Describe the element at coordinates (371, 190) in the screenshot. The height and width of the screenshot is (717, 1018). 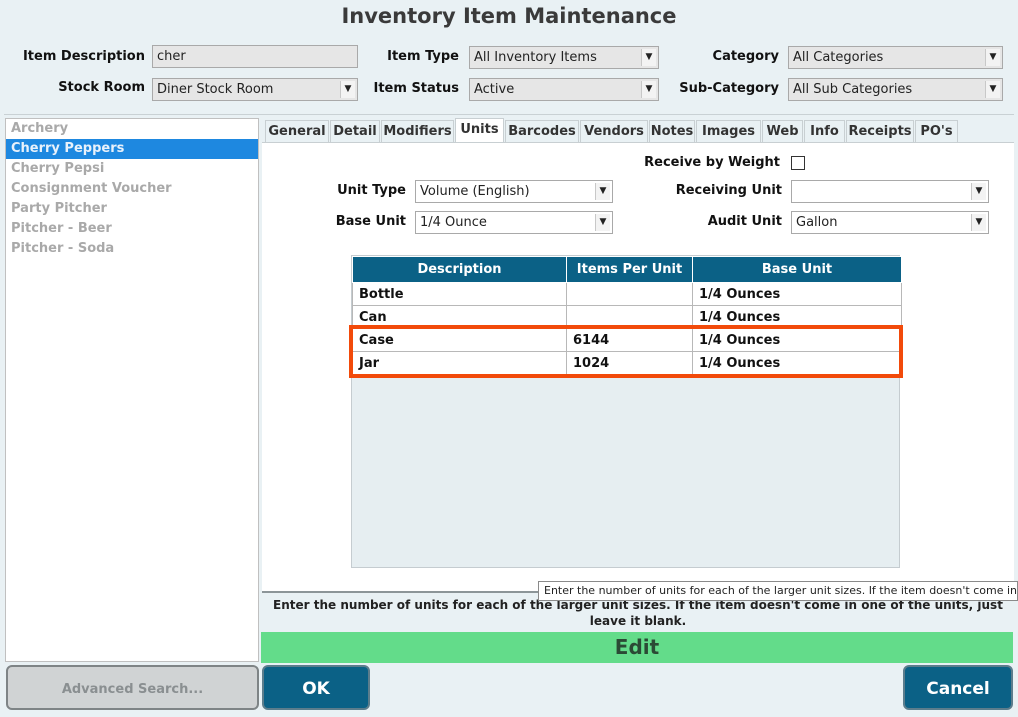
I see `unit-type-label: Unit Type` at that location.